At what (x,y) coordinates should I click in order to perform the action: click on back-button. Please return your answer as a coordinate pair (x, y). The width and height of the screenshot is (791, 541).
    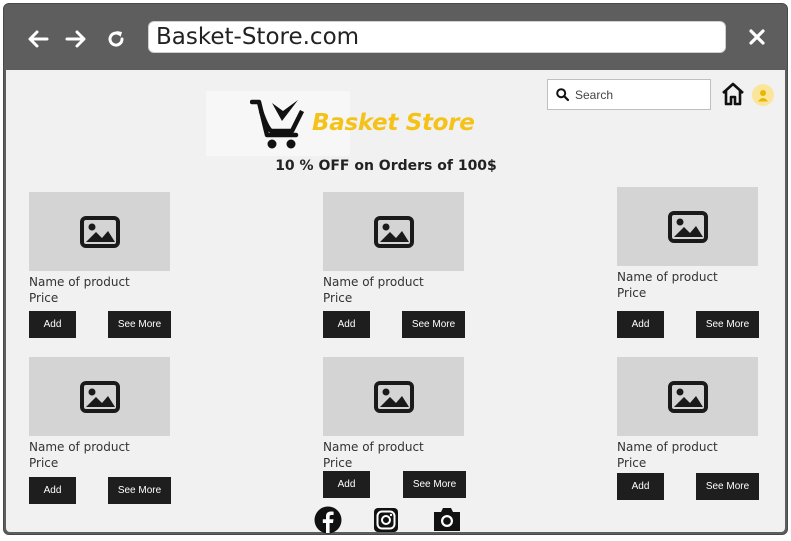
    Looking at the image, I should click on (38, 39).